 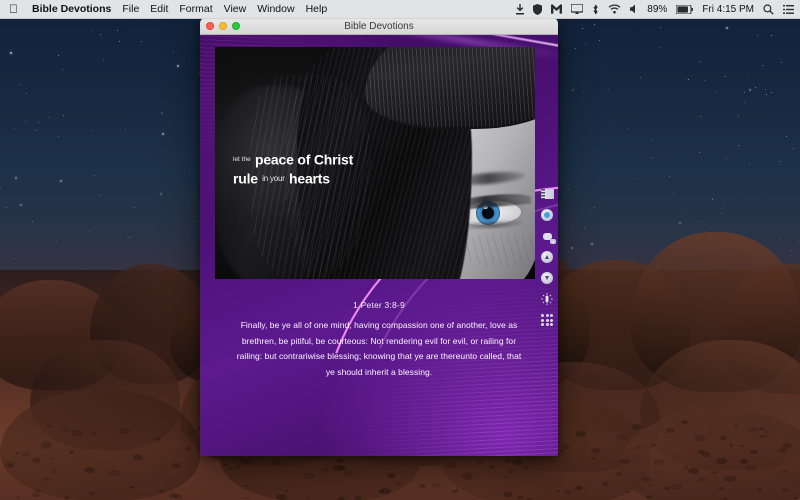 I want to click on download-icon, so click(x=520, y=9).